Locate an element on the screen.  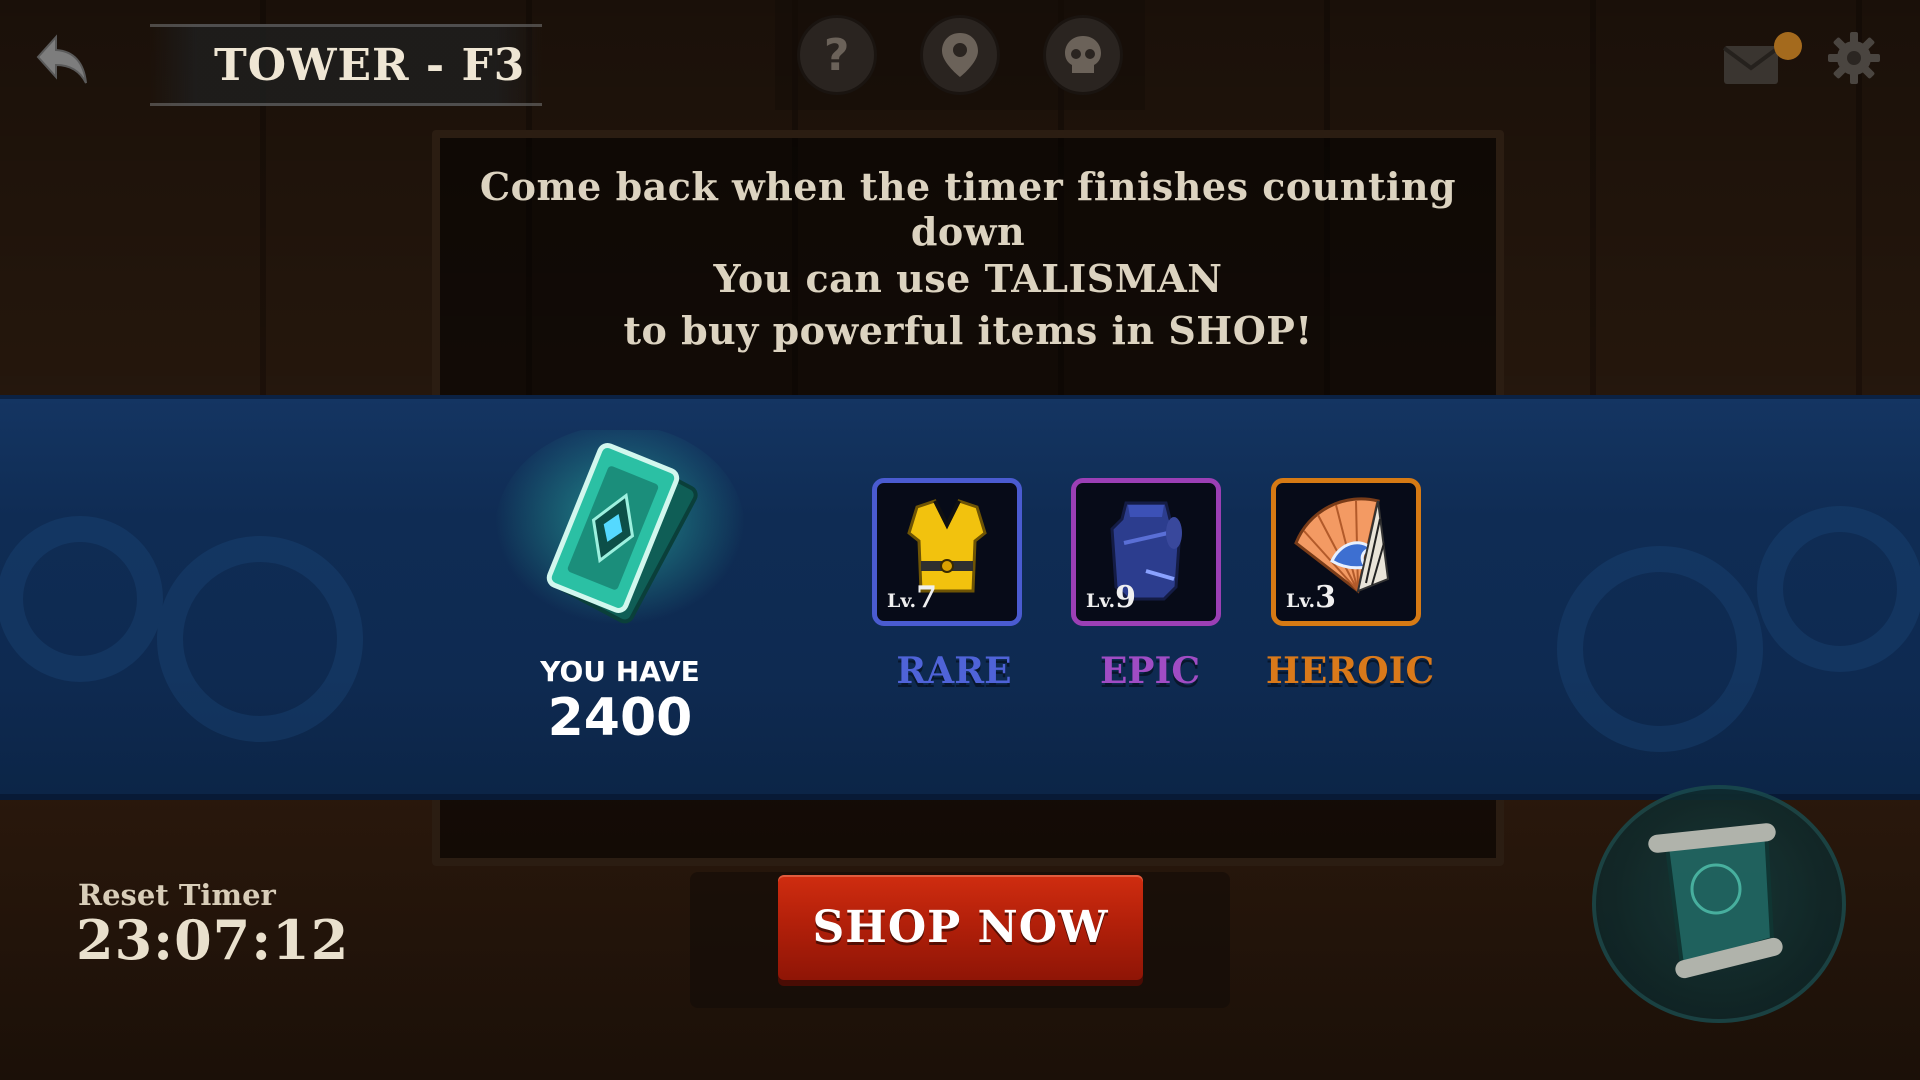
back-button is located at coordinates (62, 60).